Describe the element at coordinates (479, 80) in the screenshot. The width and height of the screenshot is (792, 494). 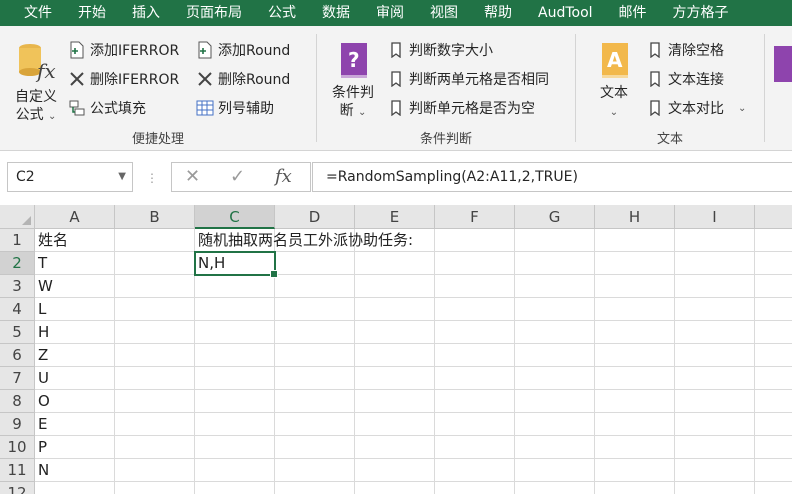
I see `compare-cells-label: 判断两单元格是否相同` at that location.